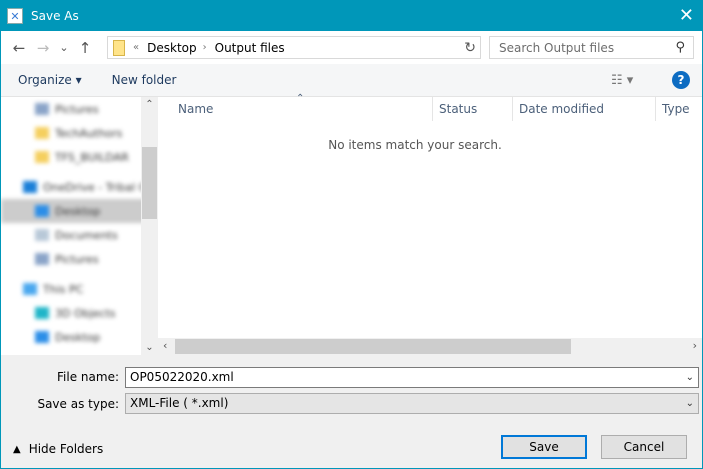  What do you see at coordinates (19, 48) in the screenshot?
I see `back-button: ←` at bounding box center [19, 48].